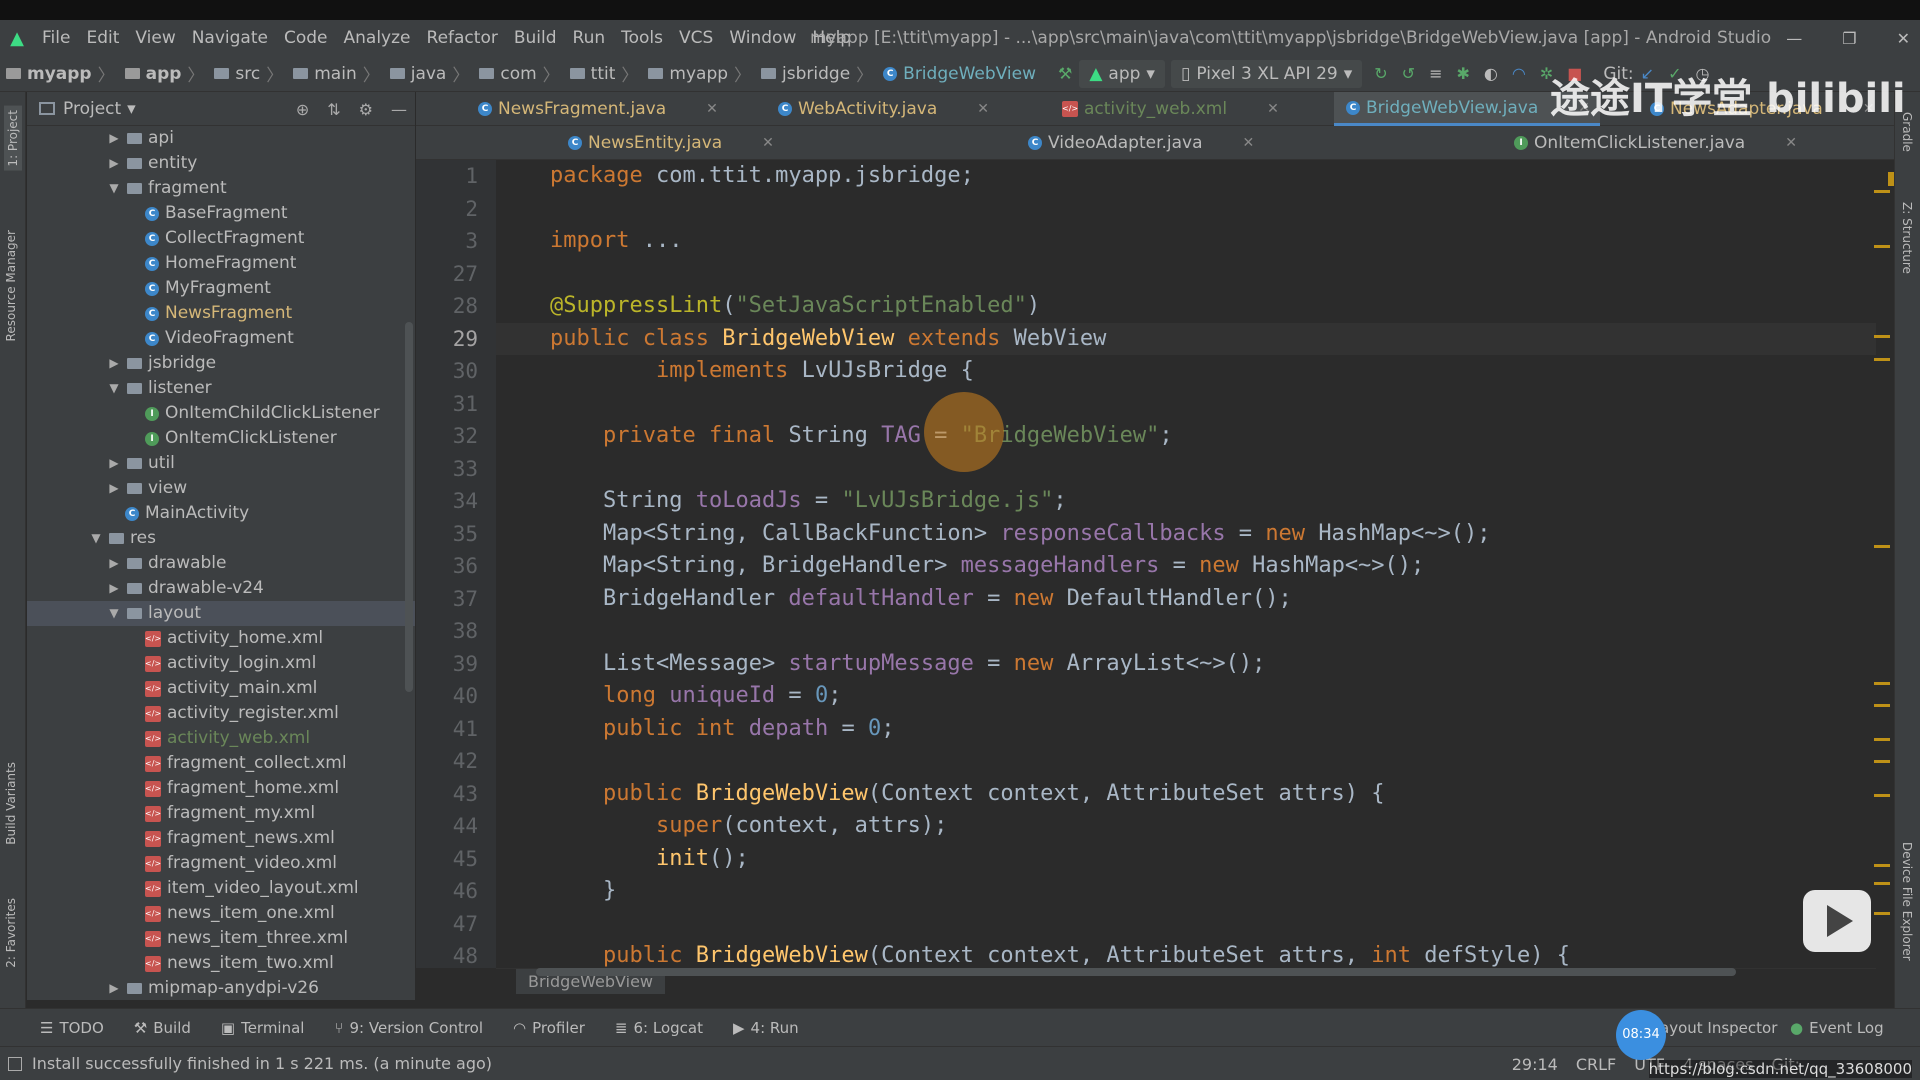  What do you see at coordinates (13, 138) in the screenshot?
I see `project-tool-tab: 1: Project` at bounding box center [13, 138].